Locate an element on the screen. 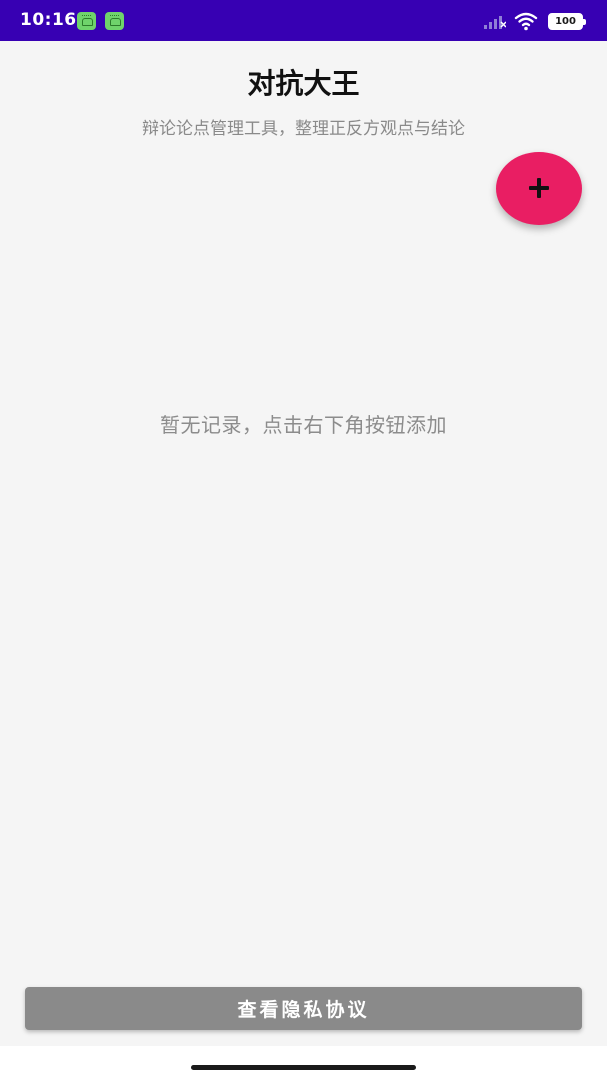  status-time: 10:16 is located at coordinates (48, 20).